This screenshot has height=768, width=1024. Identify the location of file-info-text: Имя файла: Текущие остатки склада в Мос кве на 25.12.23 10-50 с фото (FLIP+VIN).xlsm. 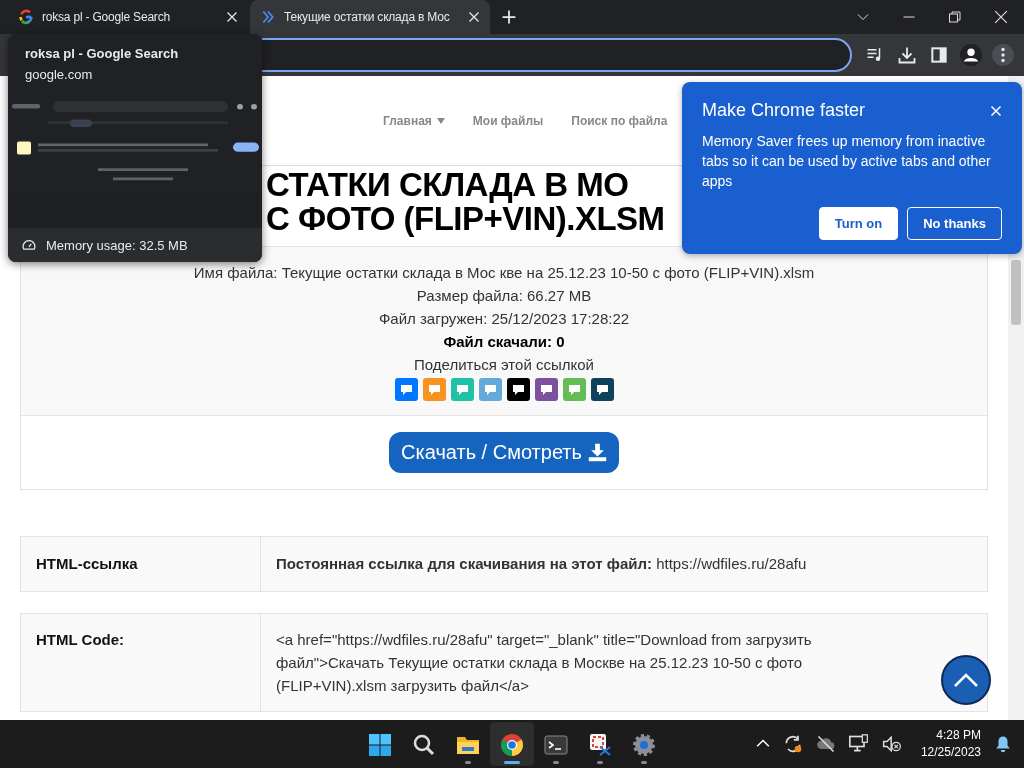
(504, 273).